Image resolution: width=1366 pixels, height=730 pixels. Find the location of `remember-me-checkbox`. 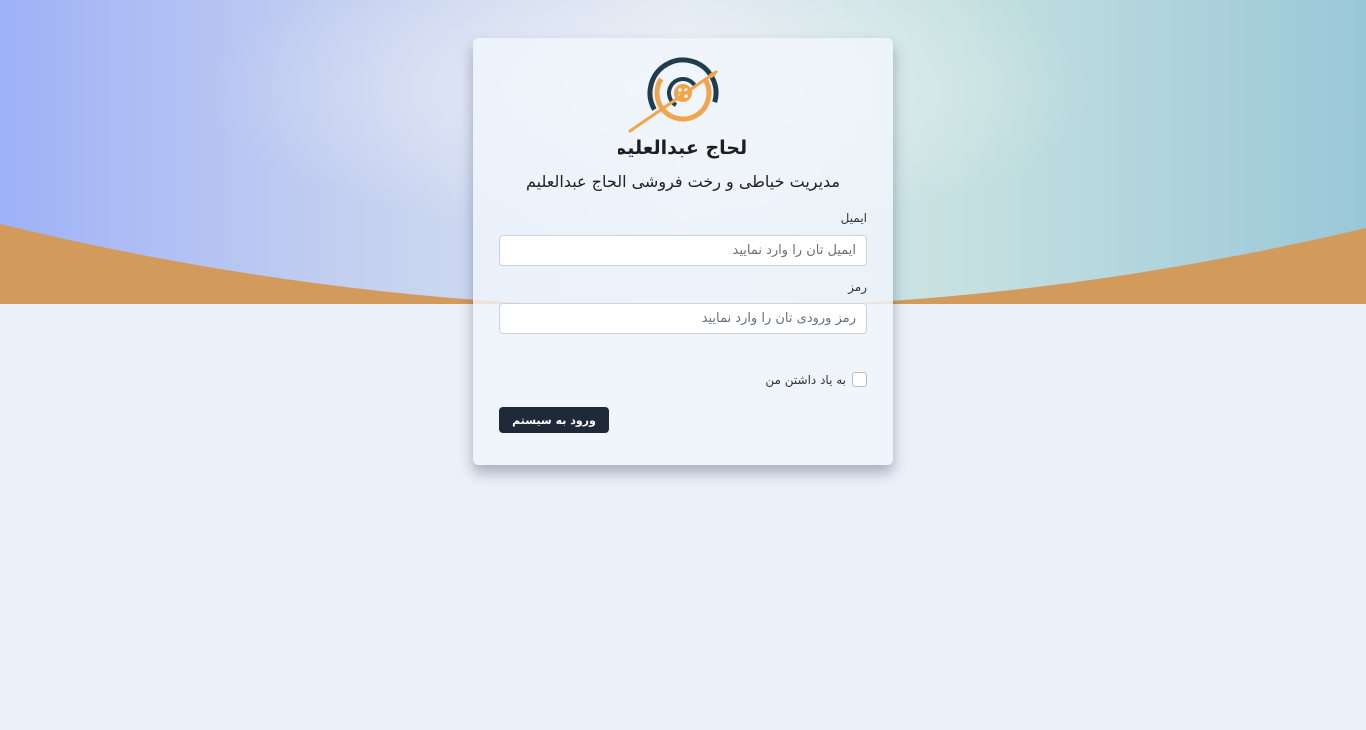

remember-me-checkbox is located at coordinates (859, 379).